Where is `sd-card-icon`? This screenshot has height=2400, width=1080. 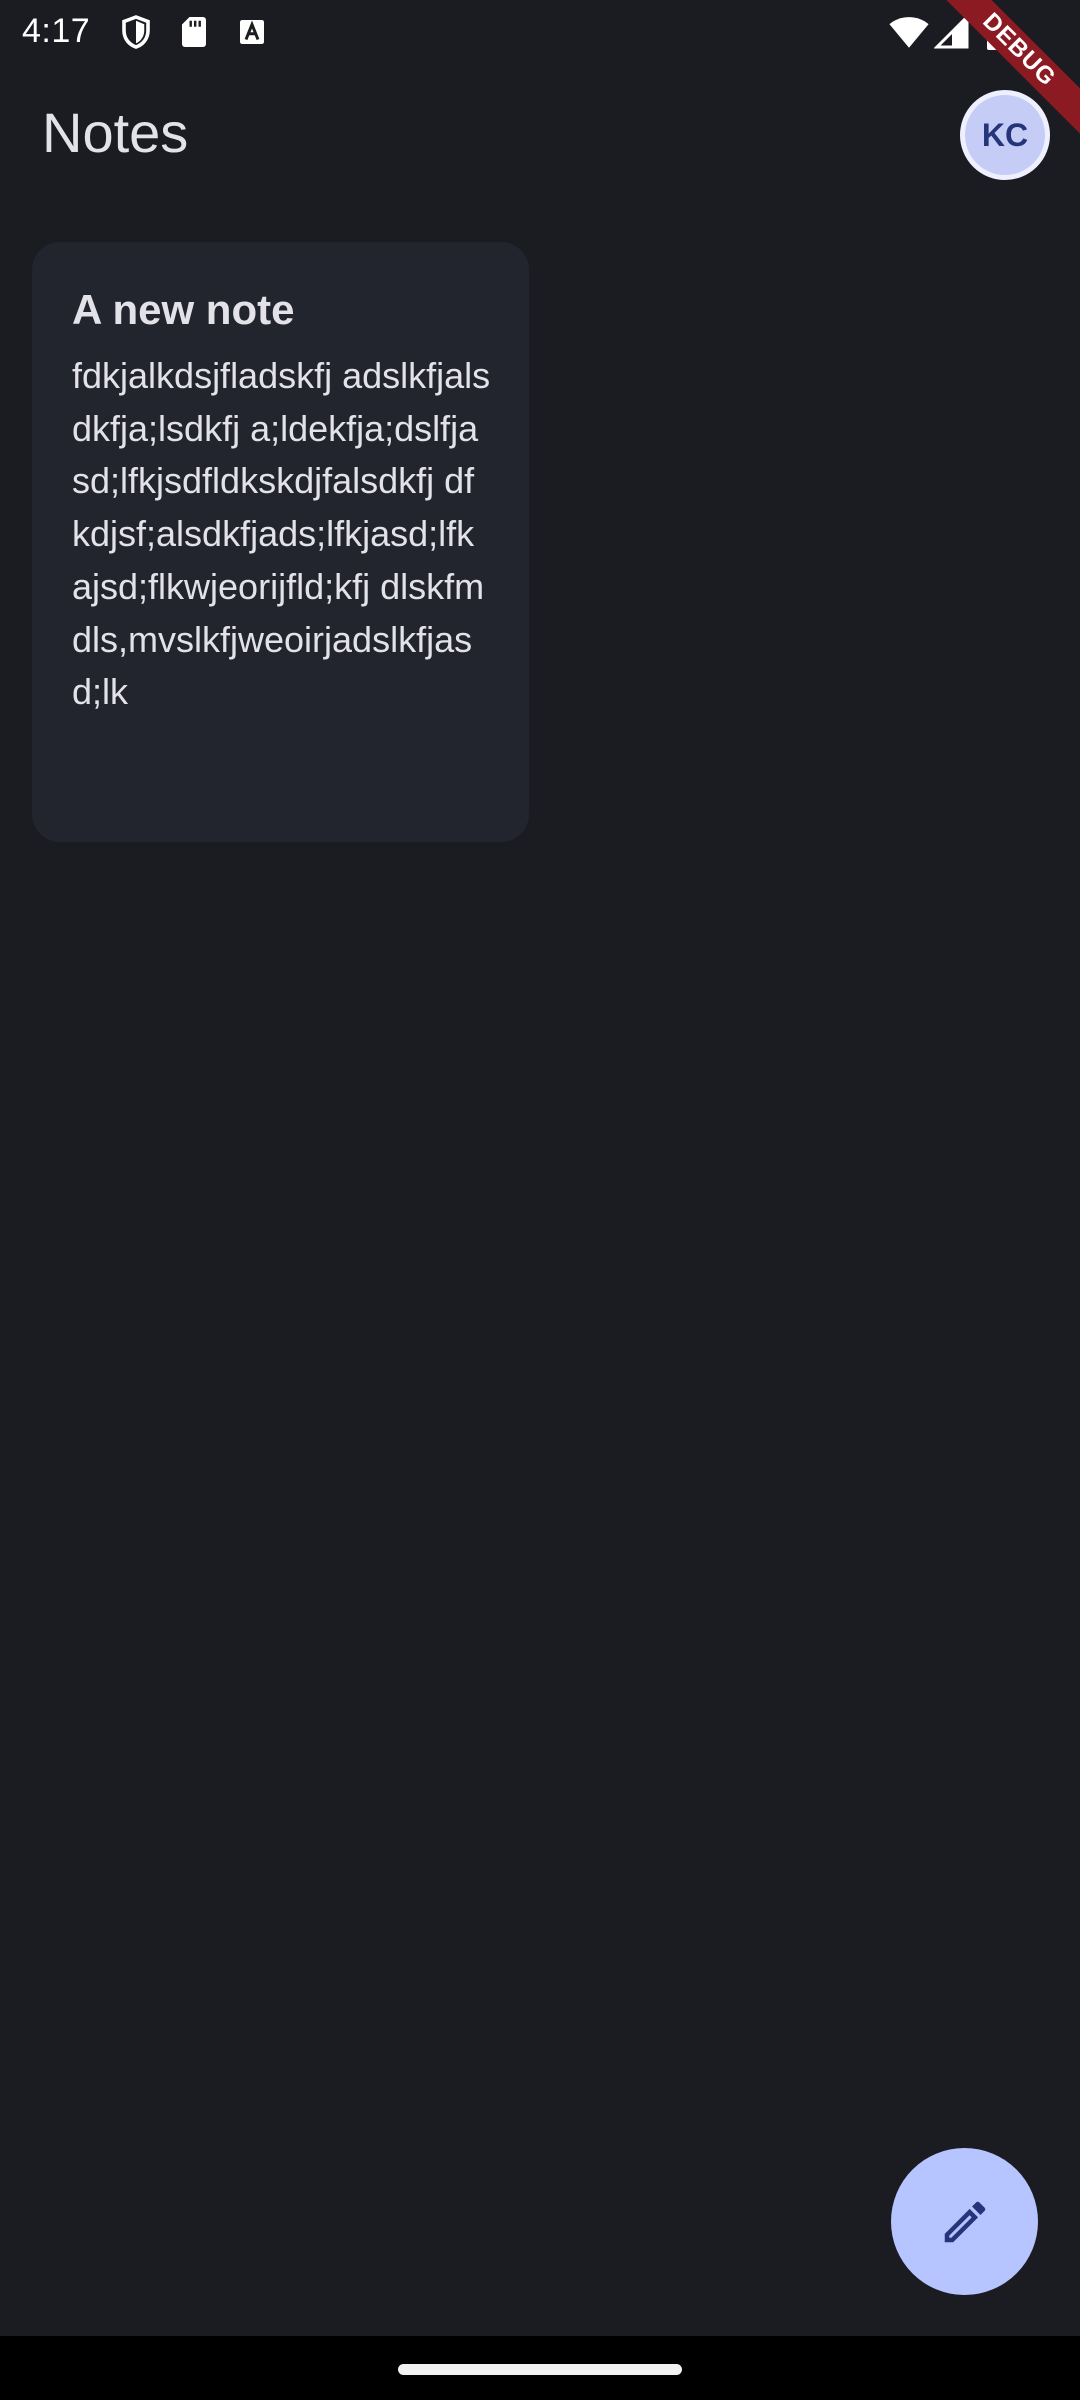
sd-card-icon is located at coordinates (194, 32).